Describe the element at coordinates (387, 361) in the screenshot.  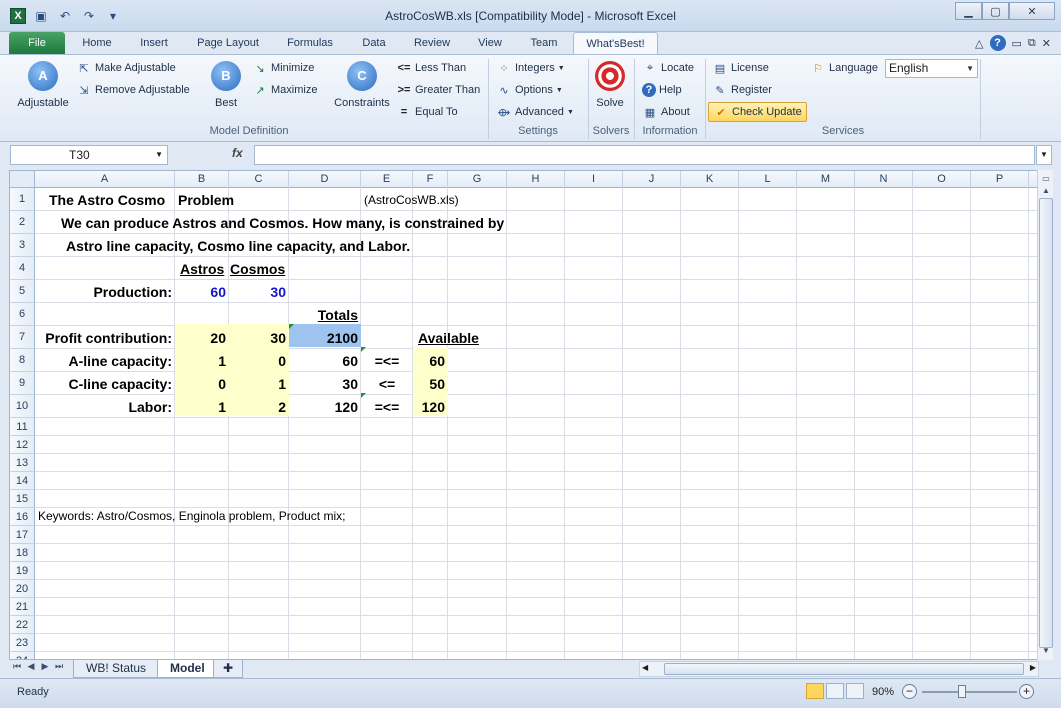
I see `cell-e8: =<=` at that location.